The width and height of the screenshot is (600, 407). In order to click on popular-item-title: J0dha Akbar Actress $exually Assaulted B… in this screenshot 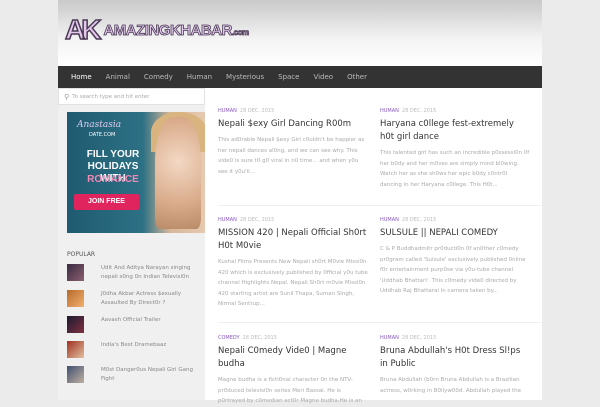, I will do `click(151, 299)`.